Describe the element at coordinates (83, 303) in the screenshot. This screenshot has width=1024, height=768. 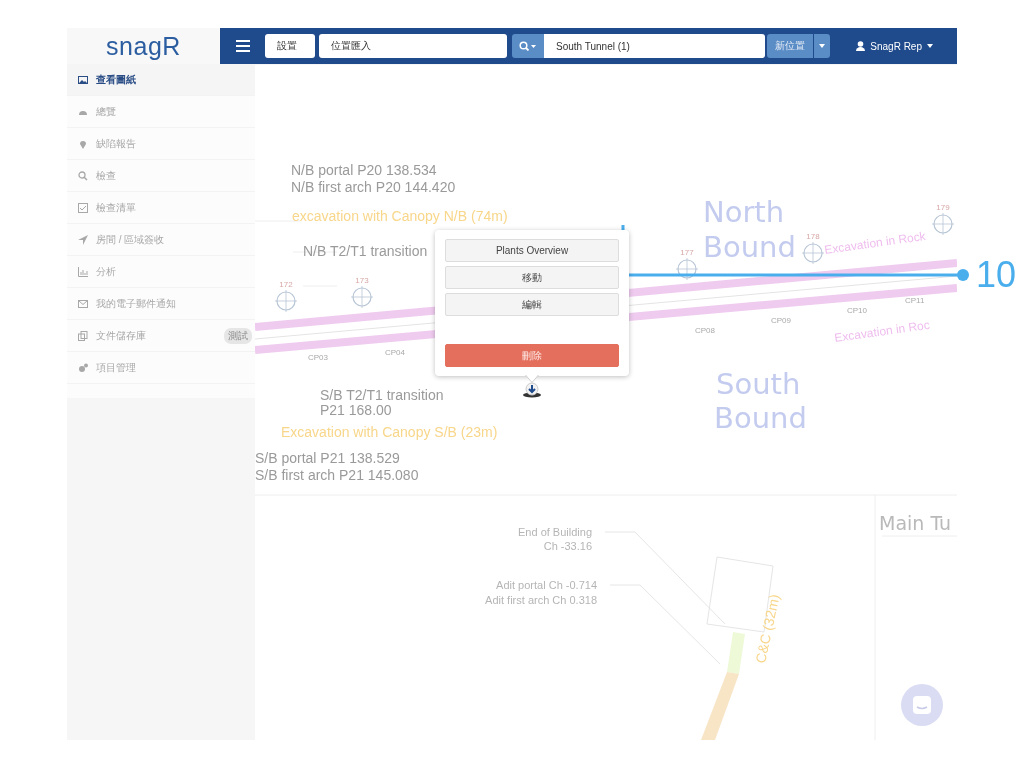
I see `mail-icon` at that location.